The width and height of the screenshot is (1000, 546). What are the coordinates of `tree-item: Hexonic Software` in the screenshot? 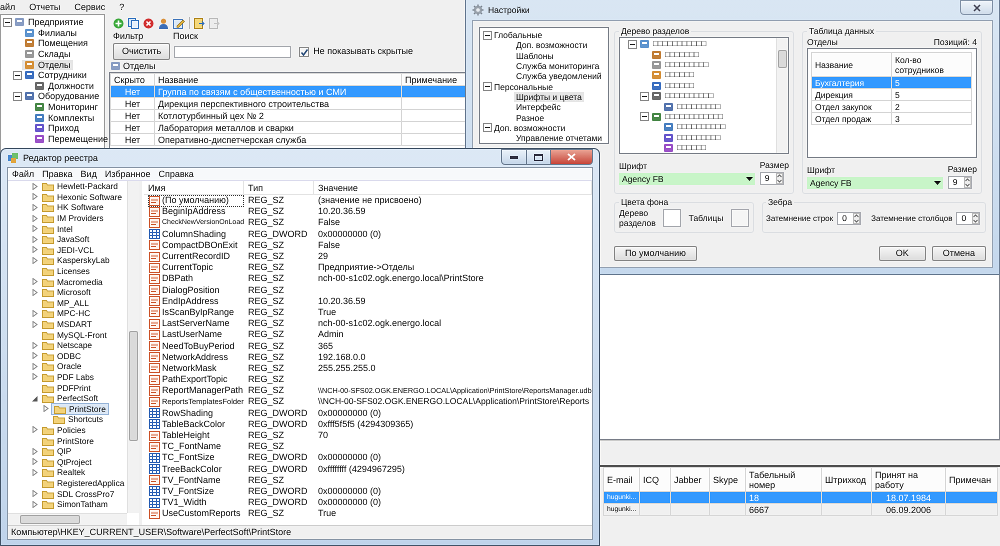 It's located at (82, 197).